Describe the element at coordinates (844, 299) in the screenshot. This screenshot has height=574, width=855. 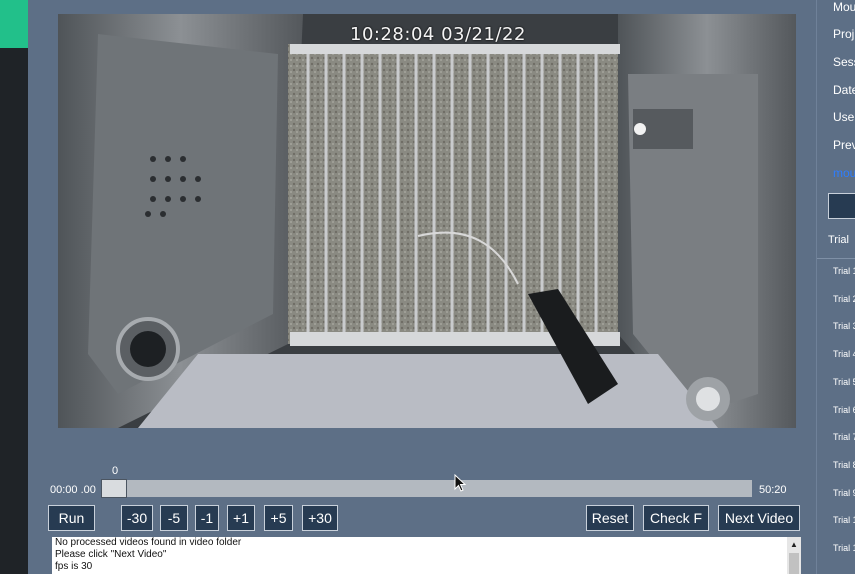
I see `trial-item: Trial 2` at that location.